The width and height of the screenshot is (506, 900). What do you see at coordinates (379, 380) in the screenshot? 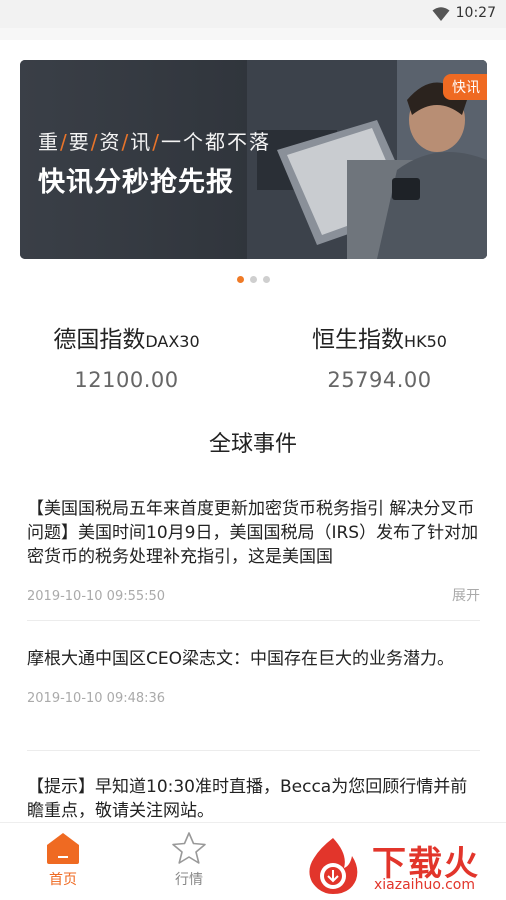
I see `index-value: 25794.00` at bounding box center [379, 380].